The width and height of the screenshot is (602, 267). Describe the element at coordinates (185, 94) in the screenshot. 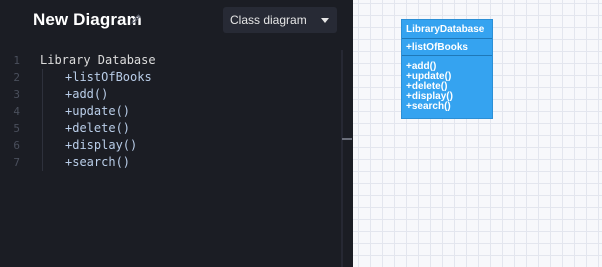

I see `code-line-member: +add()` at that location.